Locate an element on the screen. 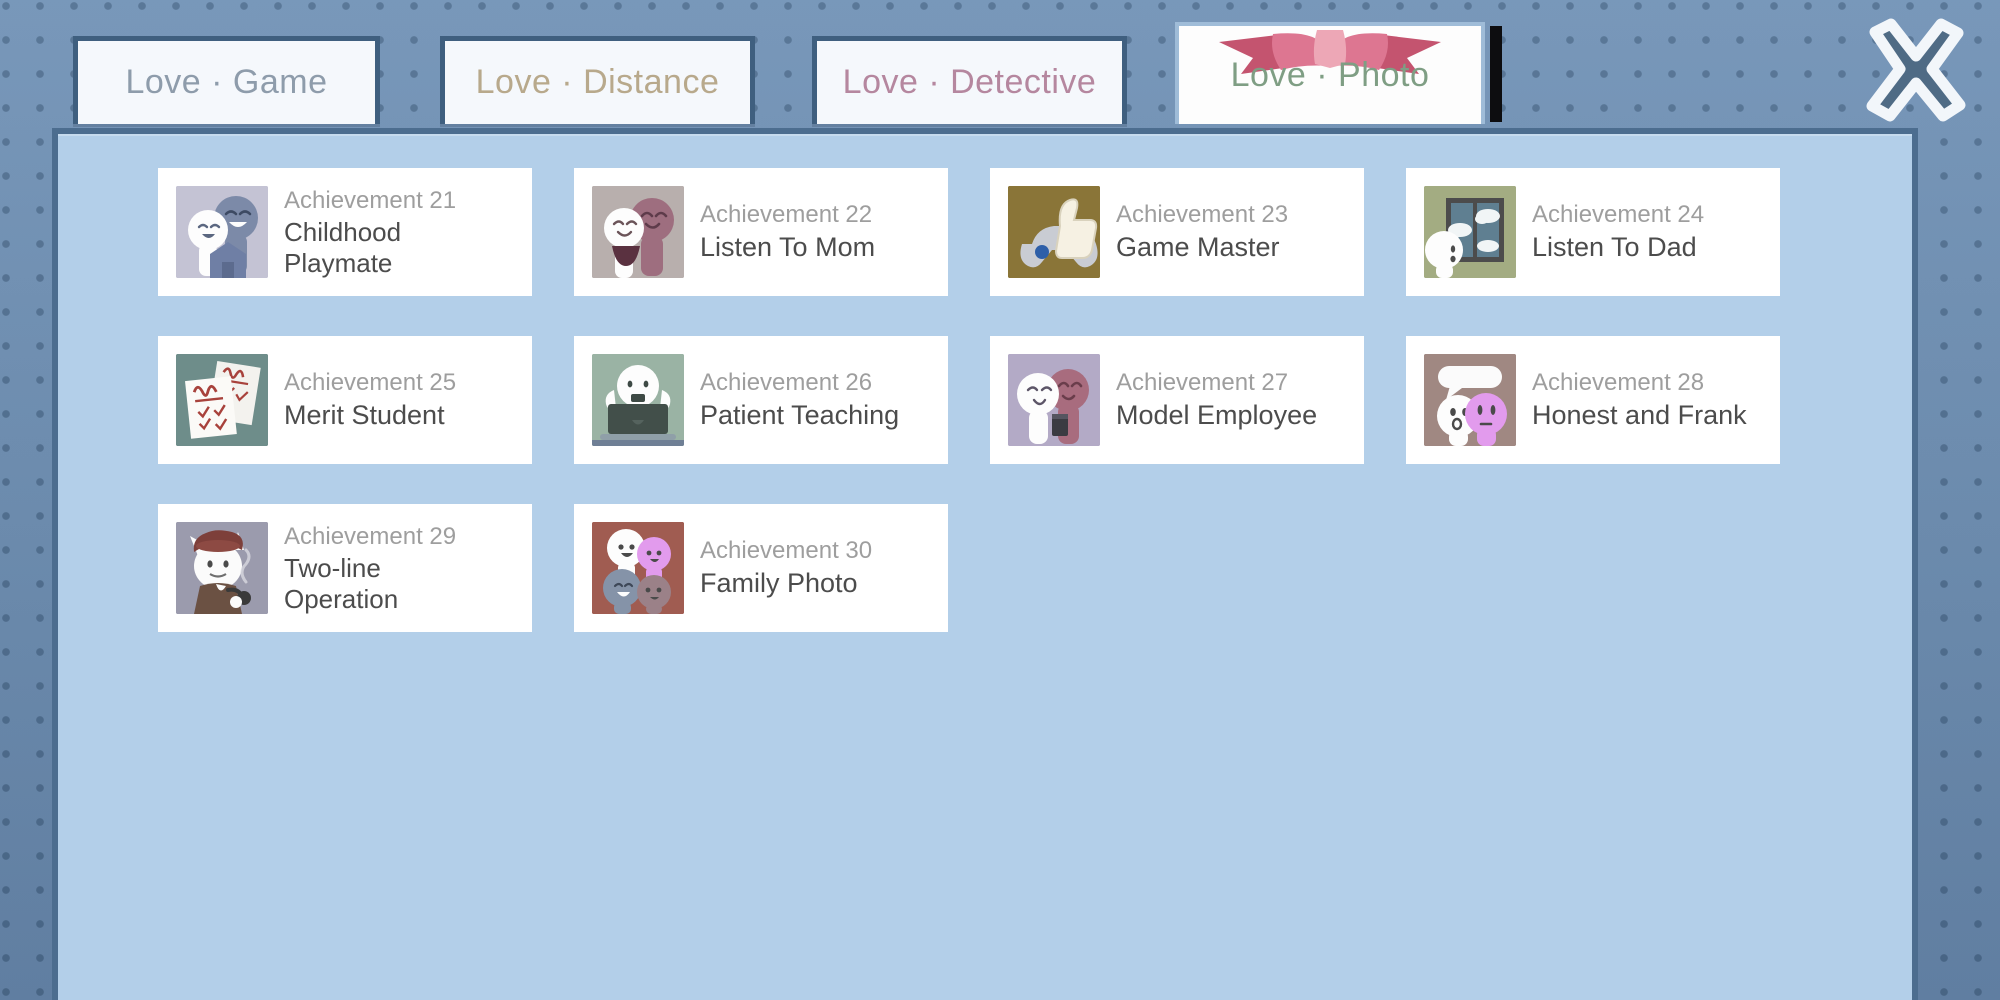 The height and width of the screenshot is (1000, 2000). tab-label: Love · Distance is located at coordinates (597, 82).